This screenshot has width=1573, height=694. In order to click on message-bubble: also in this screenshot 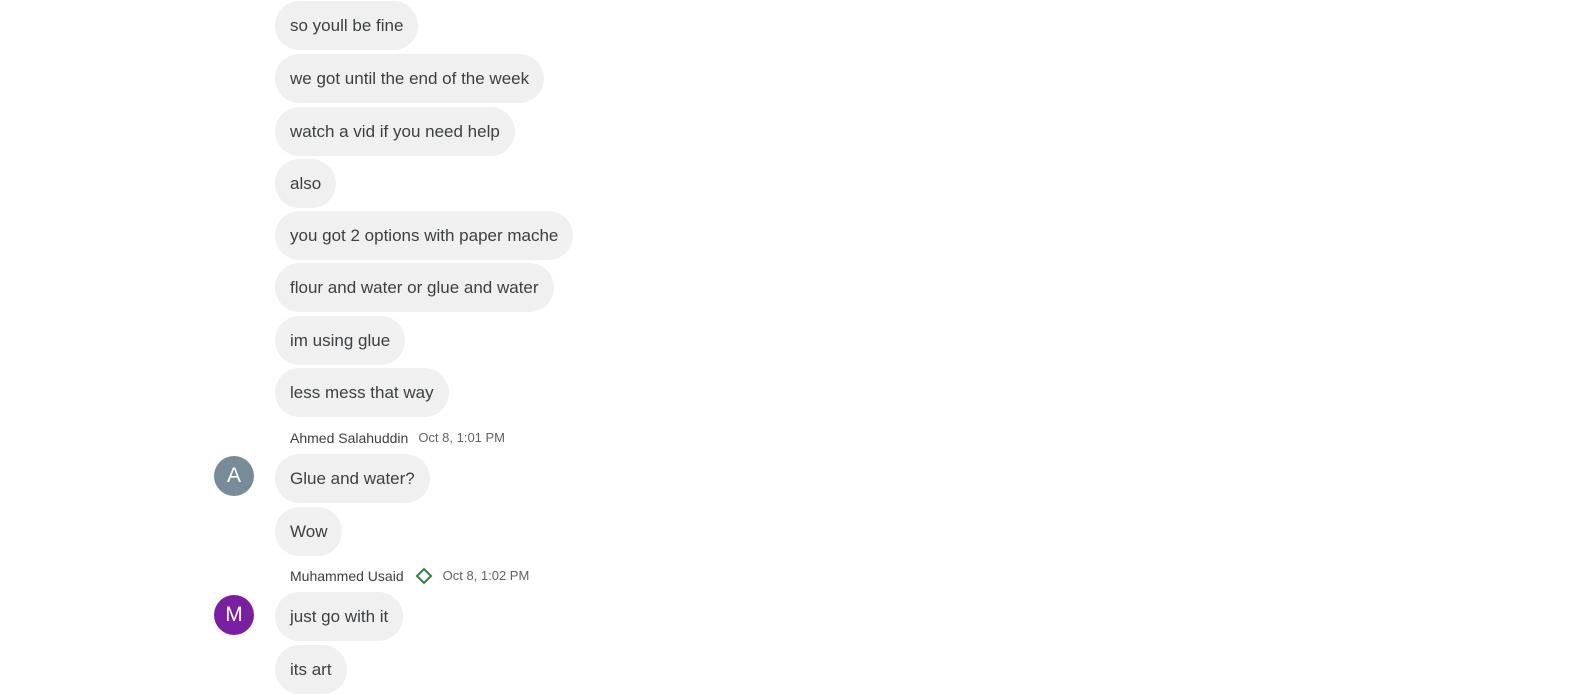, I will do `click(306, 183)`.